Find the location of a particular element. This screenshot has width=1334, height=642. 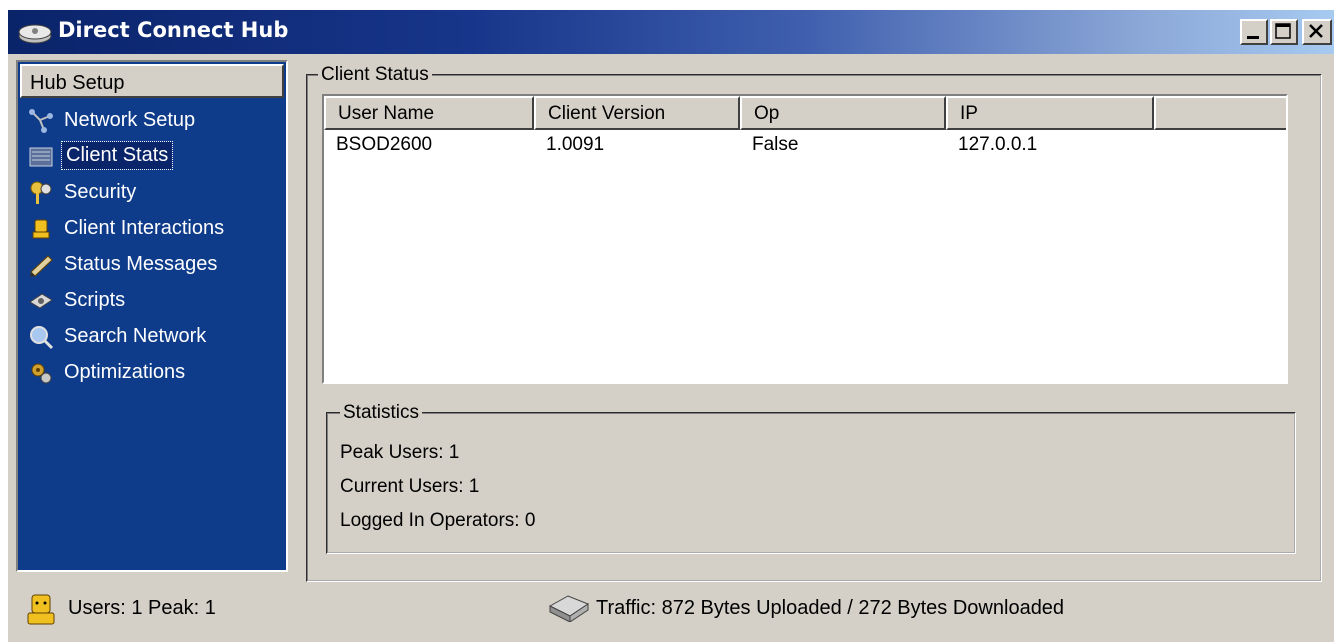

statistics-title: Statistics is located at coordinates (381, 413).